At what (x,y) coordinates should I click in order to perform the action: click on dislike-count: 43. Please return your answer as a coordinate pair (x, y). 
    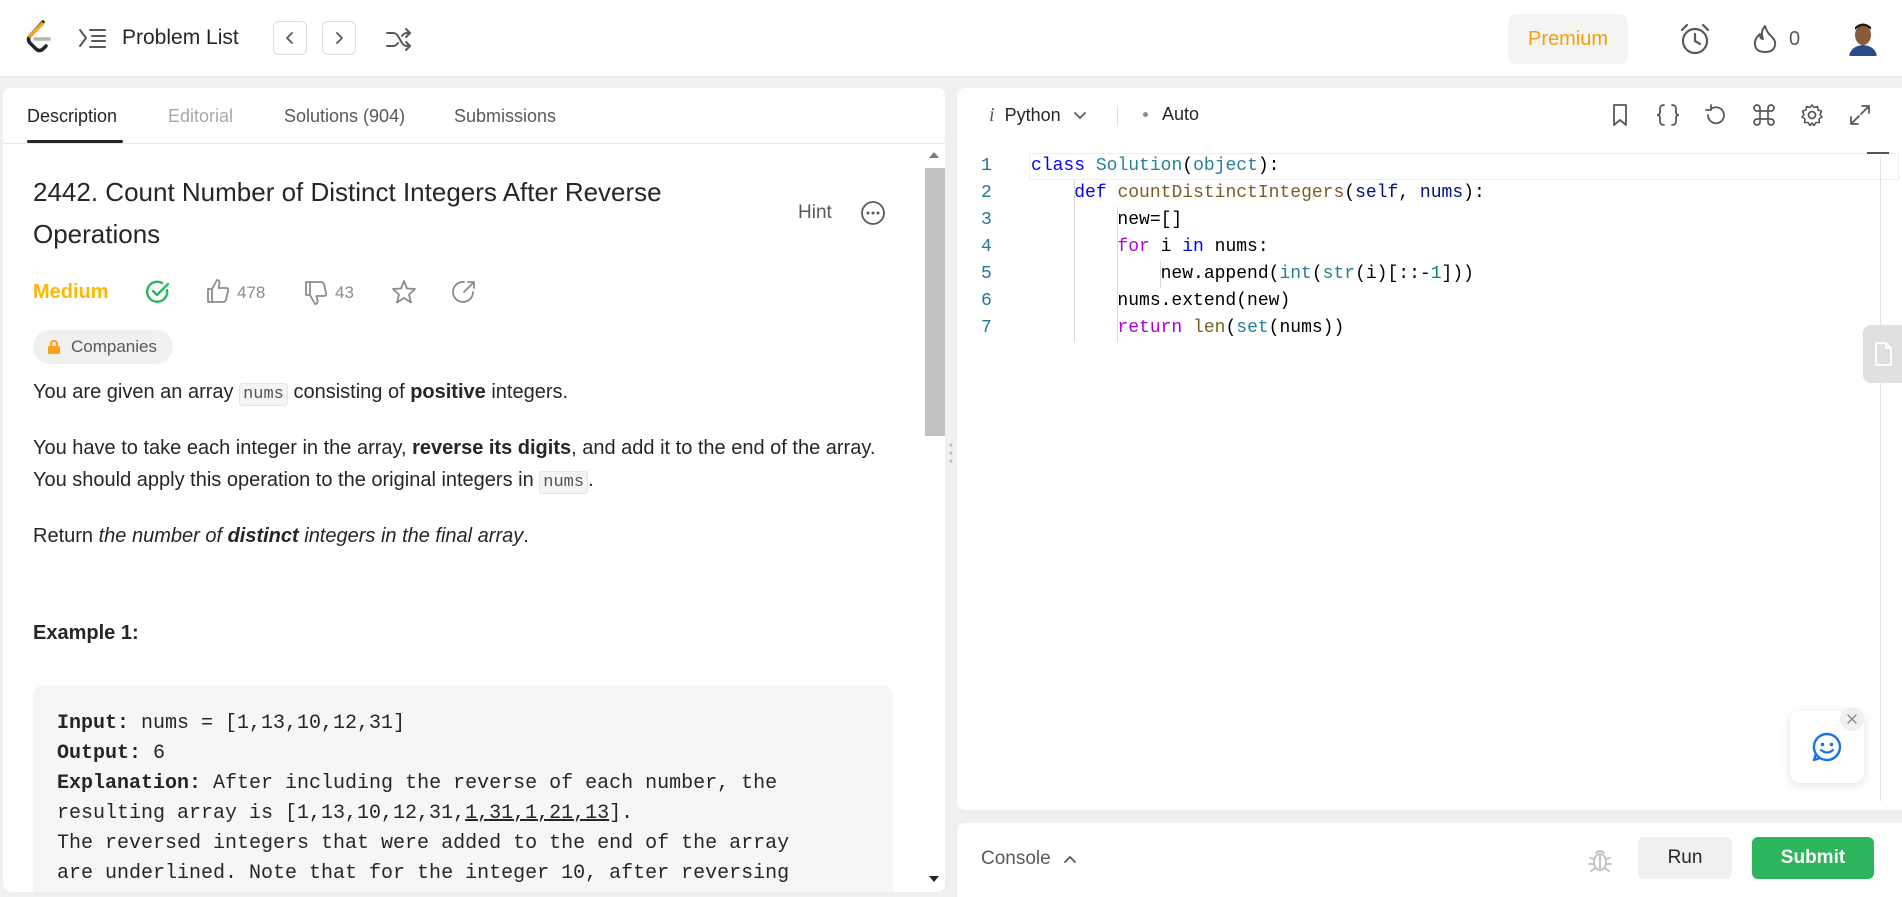
    Looking at the image, I should click on (344, 292).